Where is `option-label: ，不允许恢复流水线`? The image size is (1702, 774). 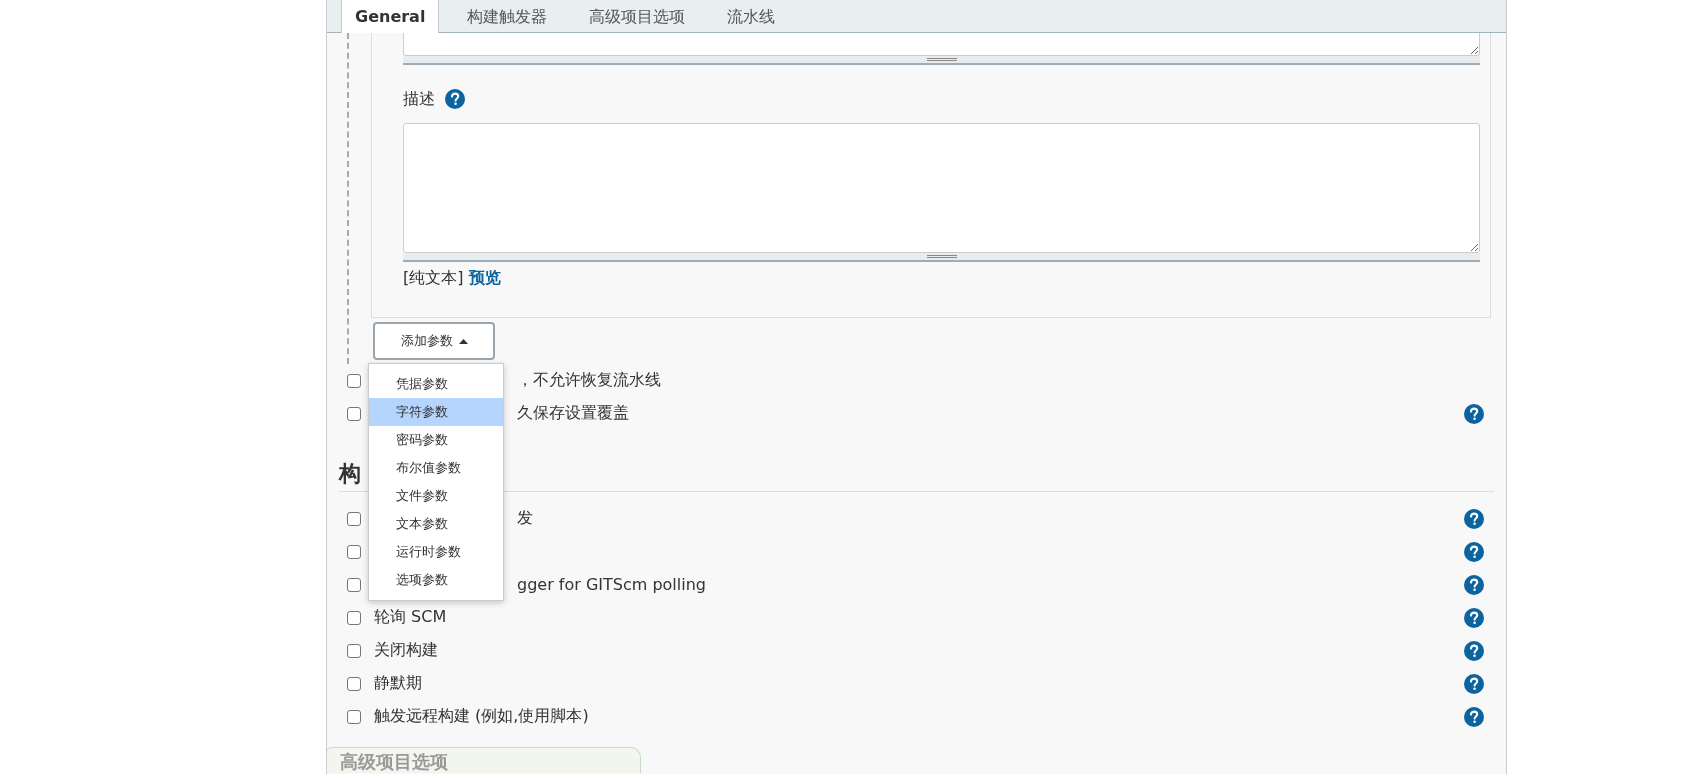 option-label: ，不允许恢复流水线 is located at coordinates (589, 380).